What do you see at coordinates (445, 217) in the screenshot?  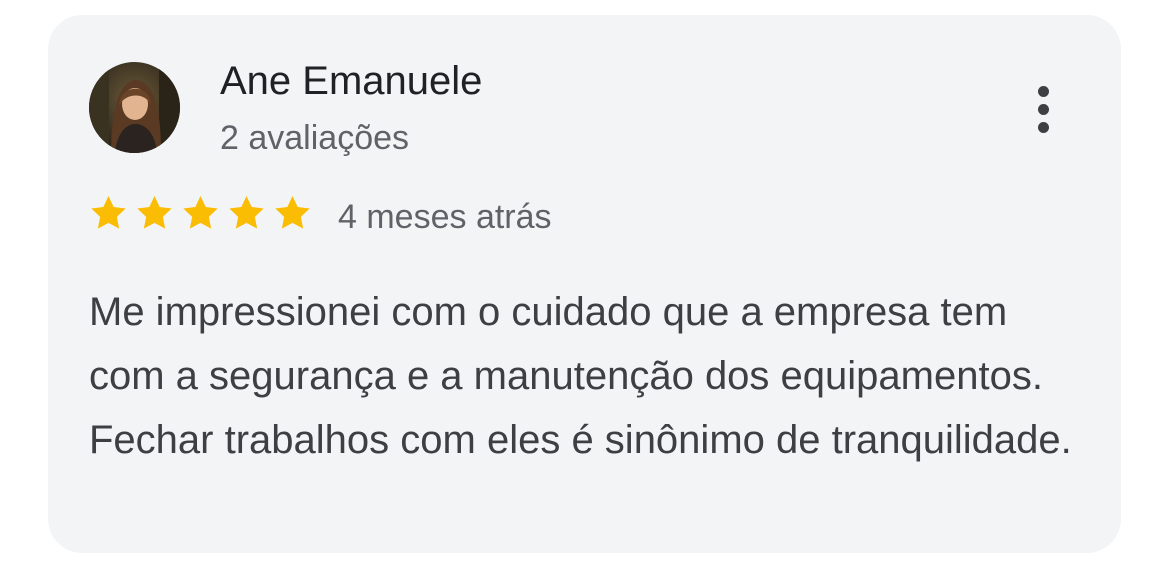 I see `review-time: 4 meses atrás` at bounding box center [445, 217].